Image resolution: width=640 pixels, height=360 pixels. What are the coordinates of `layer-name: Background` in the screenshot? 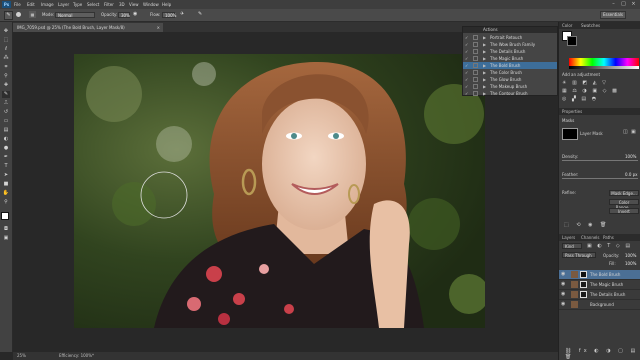 It's located at (602, 304).